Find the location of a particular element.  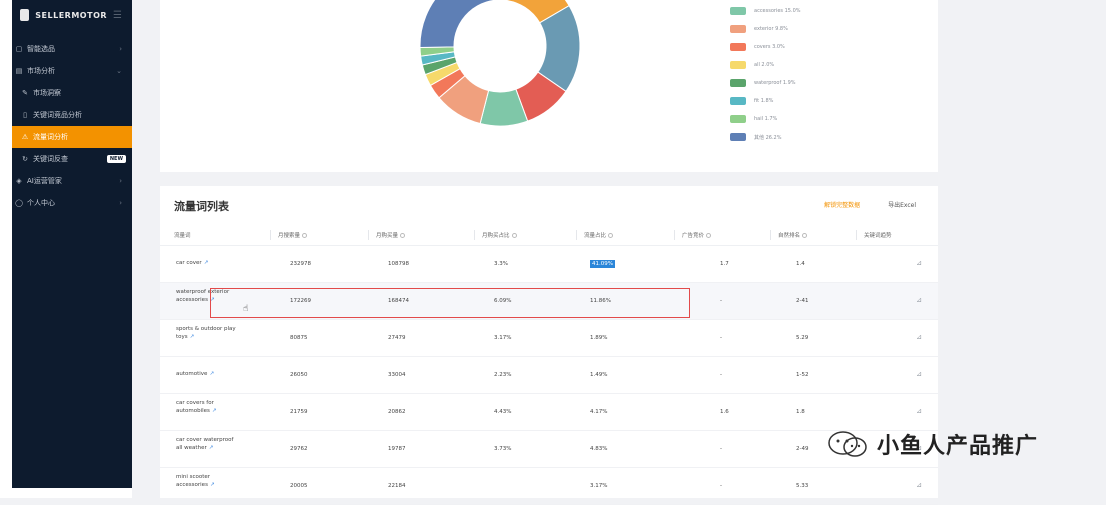

unlock-data-link: 解锁完整数据 is located at coordinates (842, 204).